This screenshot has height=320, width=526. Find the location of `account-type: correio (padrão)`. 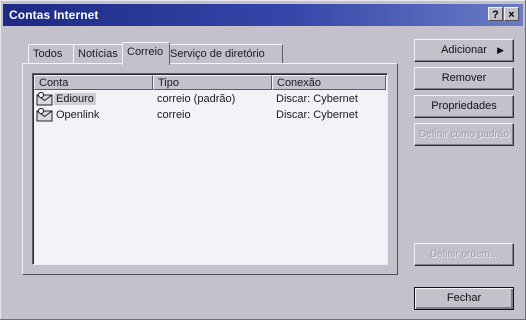

account-type: correio (padrão) is located at coordinates (196, 99).